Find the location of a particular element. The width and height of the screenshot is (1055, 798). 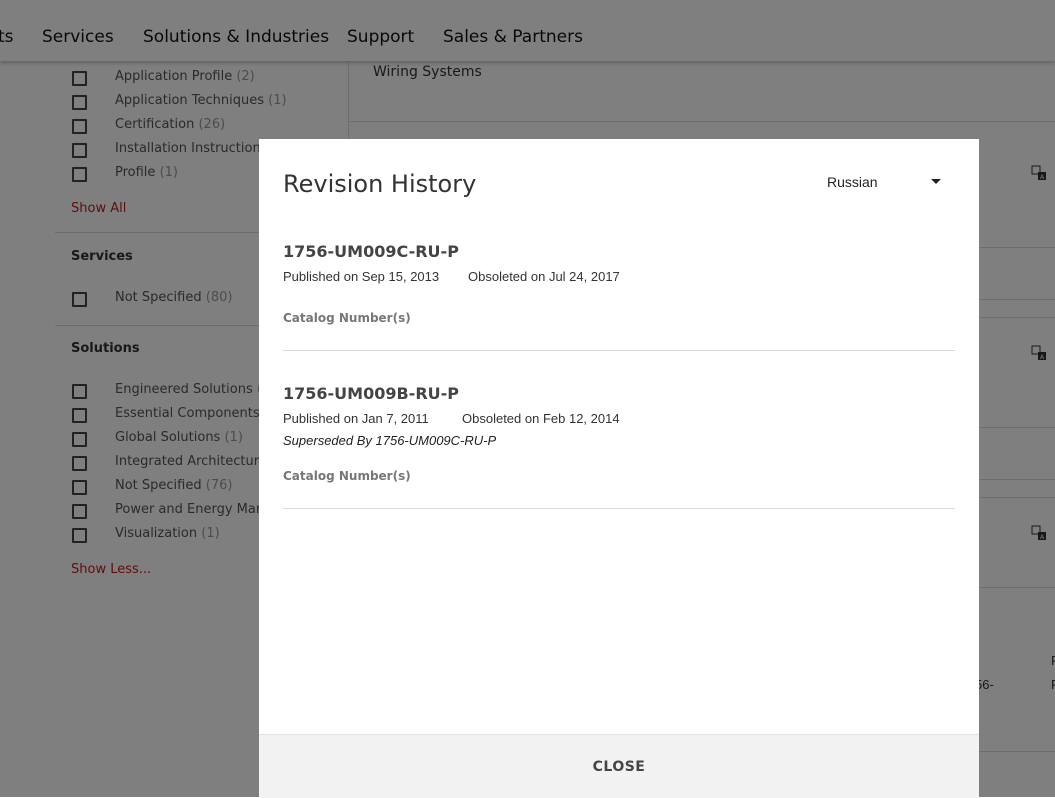

published-date: Published on Sep 15, 2013 is located at coordinates (361, 276).